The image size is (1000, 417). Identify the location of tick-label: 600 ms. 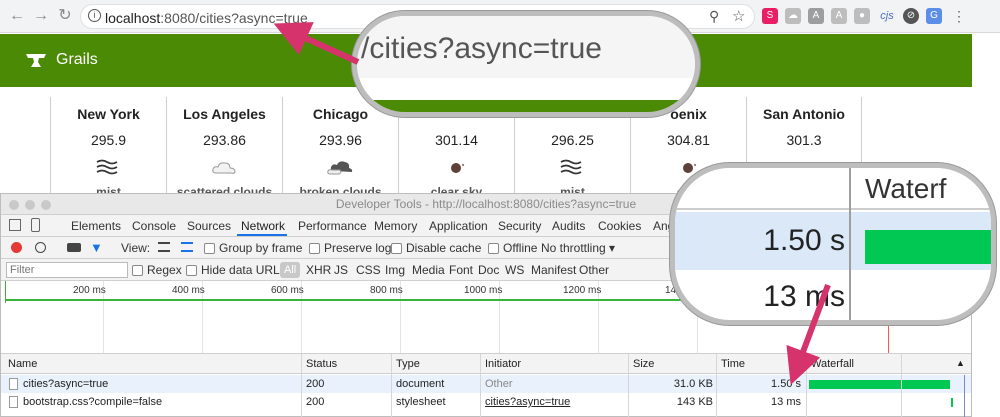
(287, 290).